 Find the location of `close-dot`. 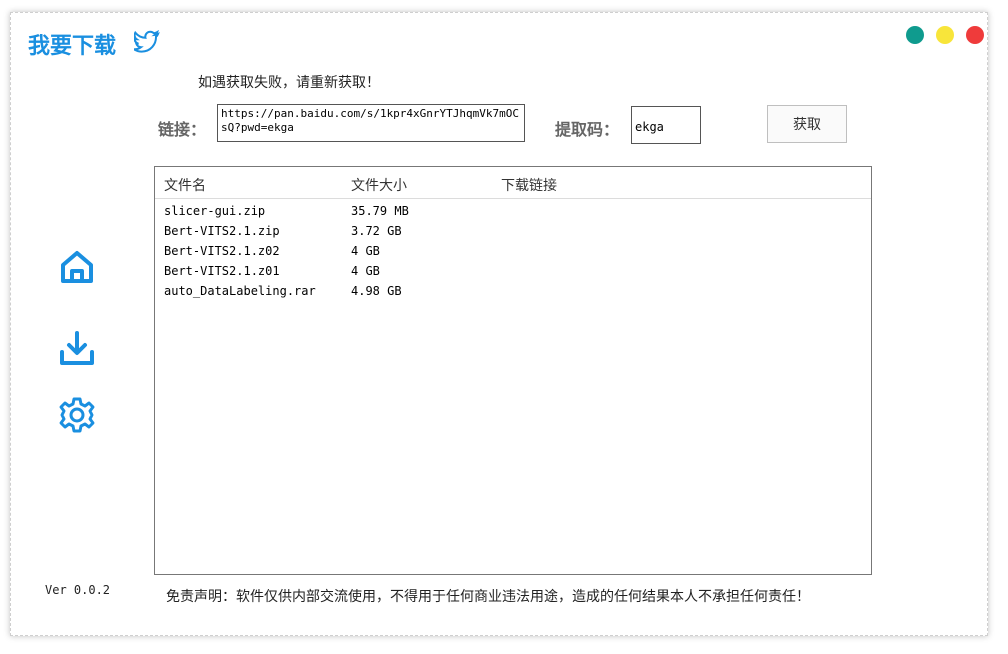

close-dot is located at coordinates (975, 35).